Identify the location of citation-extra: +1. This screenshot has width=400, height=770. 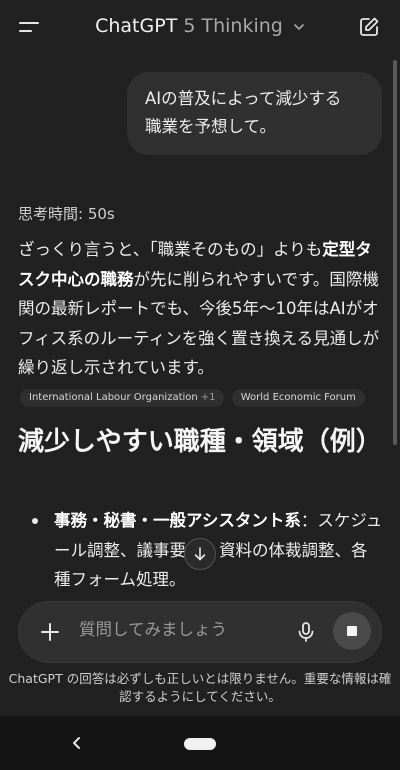
(208, 397).